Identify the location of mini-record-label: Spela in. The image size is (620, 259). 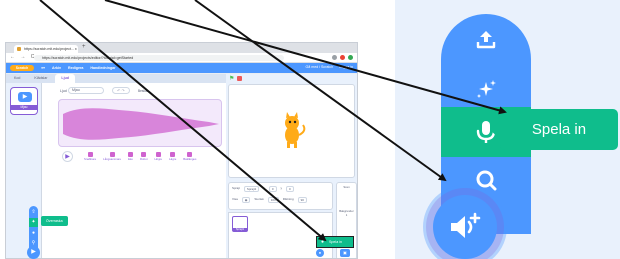
(335, 242).